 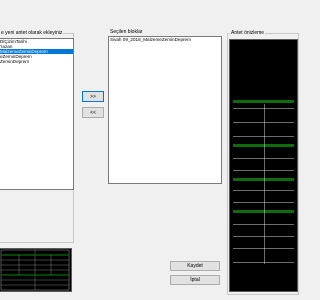 I want to click on thumbnail-drawing, so click(x=35, y=270).